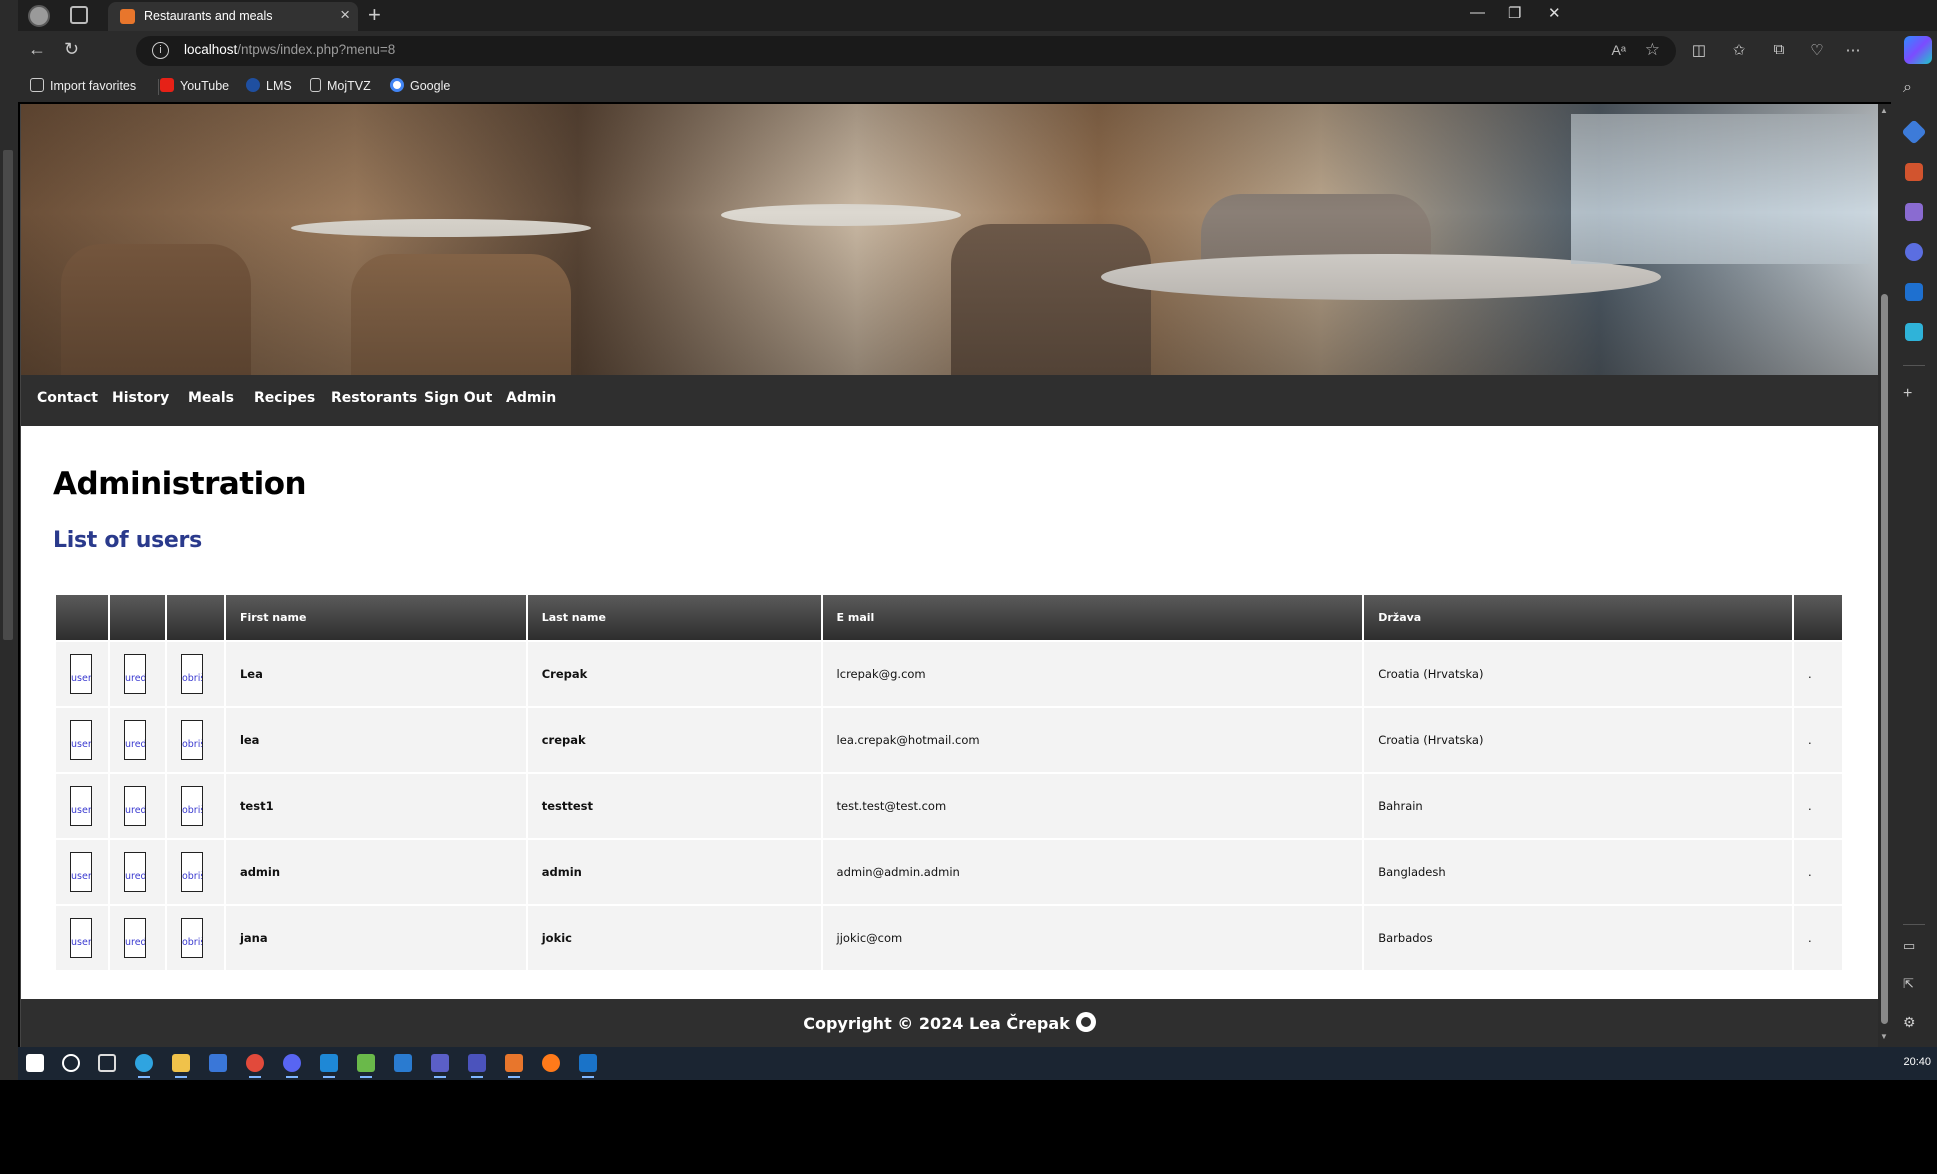 The width and height of the screenshot is (1937, 1174). What do you see at coordinates (253, 85) in the screenshot?
I see `lms-icon` at bounding box center [253, 85].